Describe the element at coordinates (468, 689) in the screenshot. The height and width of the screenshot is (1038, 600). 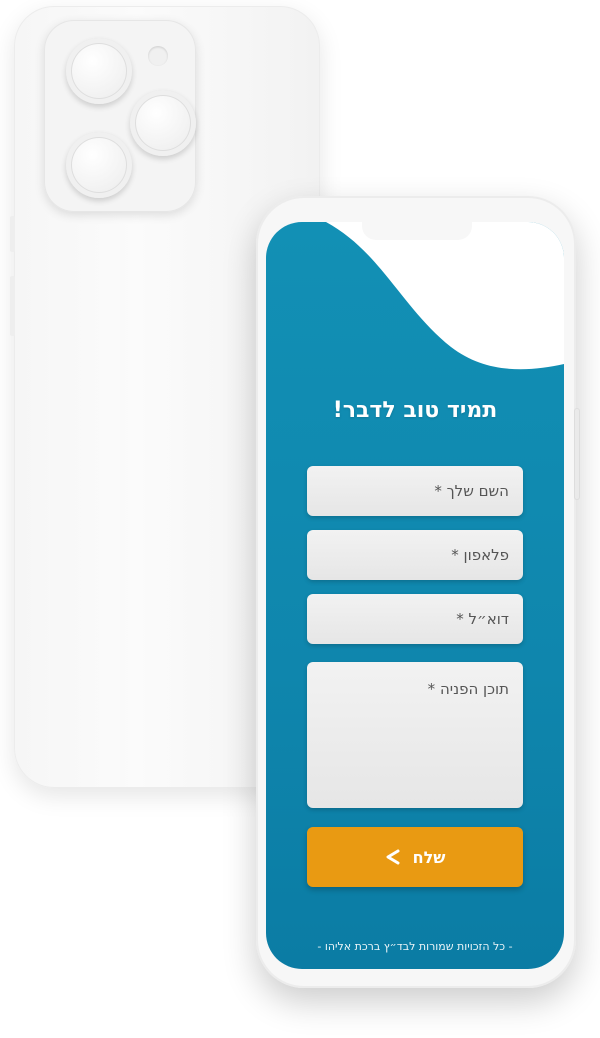
I see `message-field-placeholder: תוכן הפניה *` at that location.